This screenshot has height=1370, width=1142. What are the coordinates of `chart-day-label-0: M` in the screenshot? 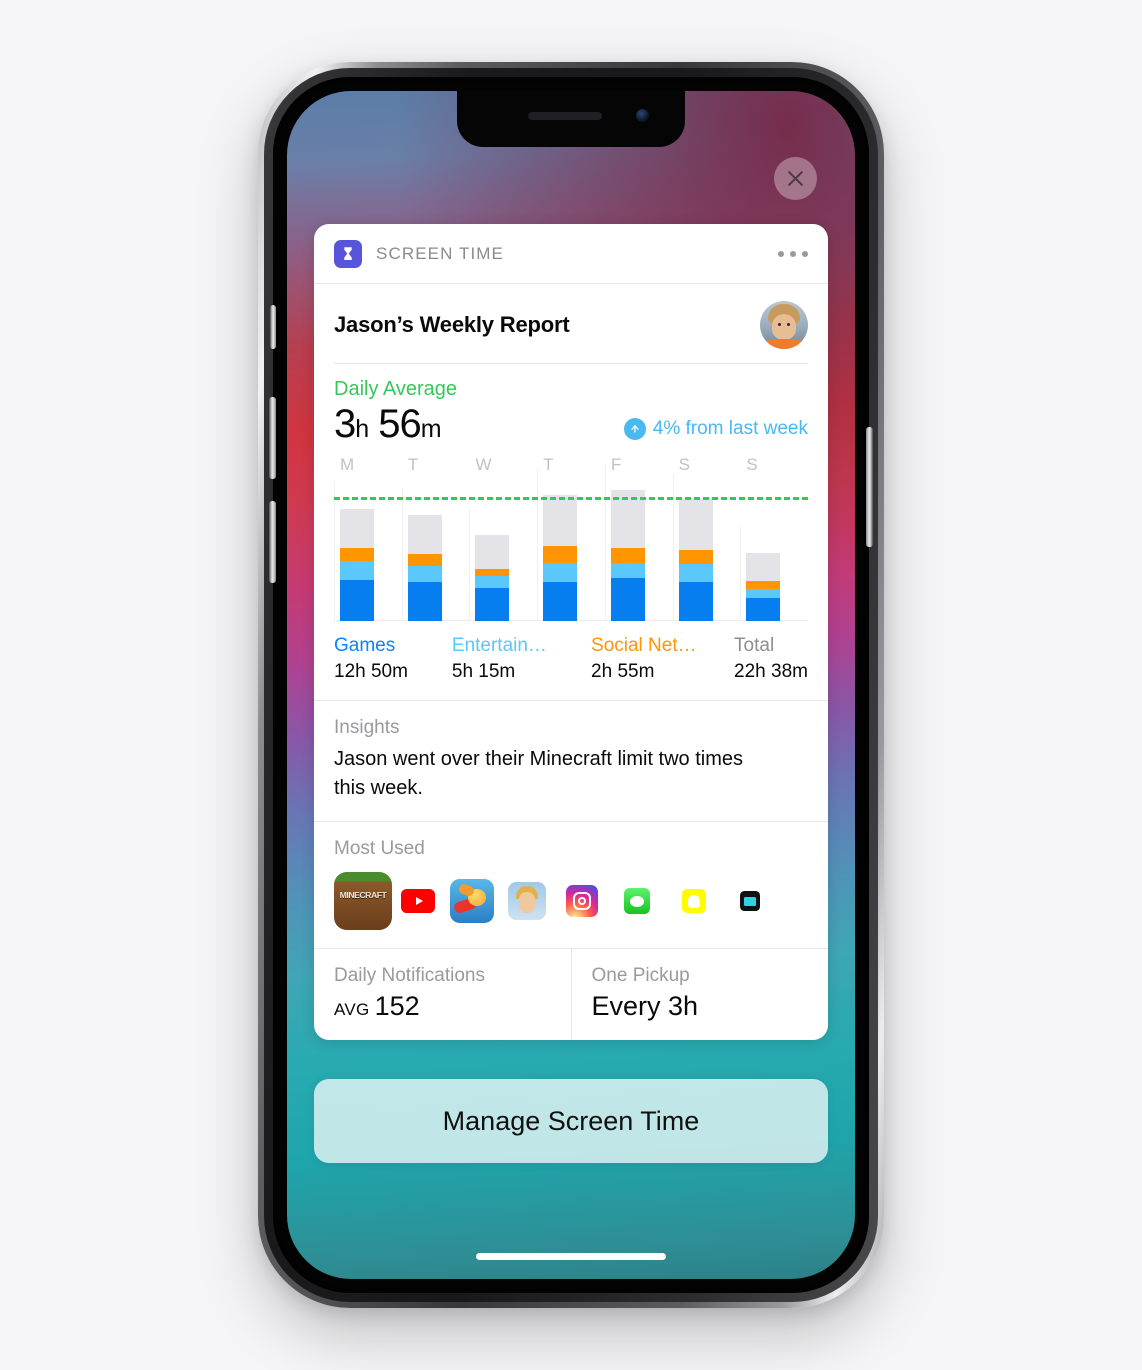 It's located at (347, 464).